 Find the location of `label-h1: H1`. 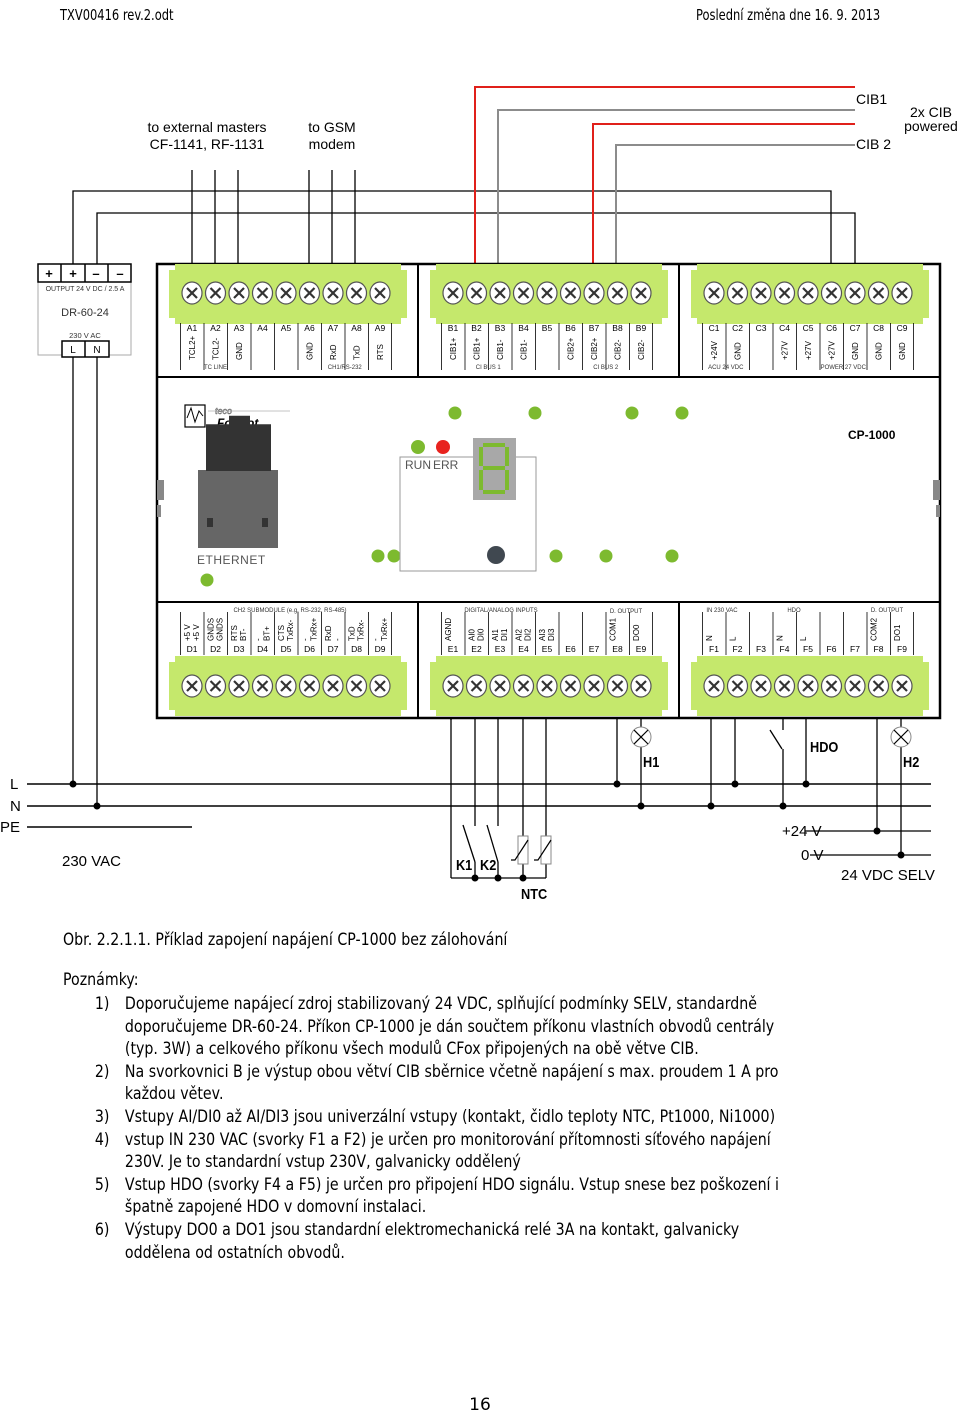

label-h1: H1 is located at coordinates (651, 761).